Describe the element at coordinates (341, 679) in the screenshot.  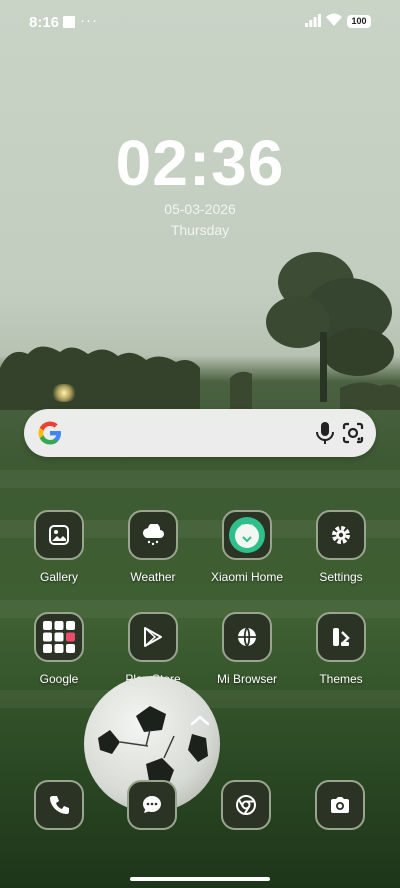
I see `app-label: Themes` at that location.